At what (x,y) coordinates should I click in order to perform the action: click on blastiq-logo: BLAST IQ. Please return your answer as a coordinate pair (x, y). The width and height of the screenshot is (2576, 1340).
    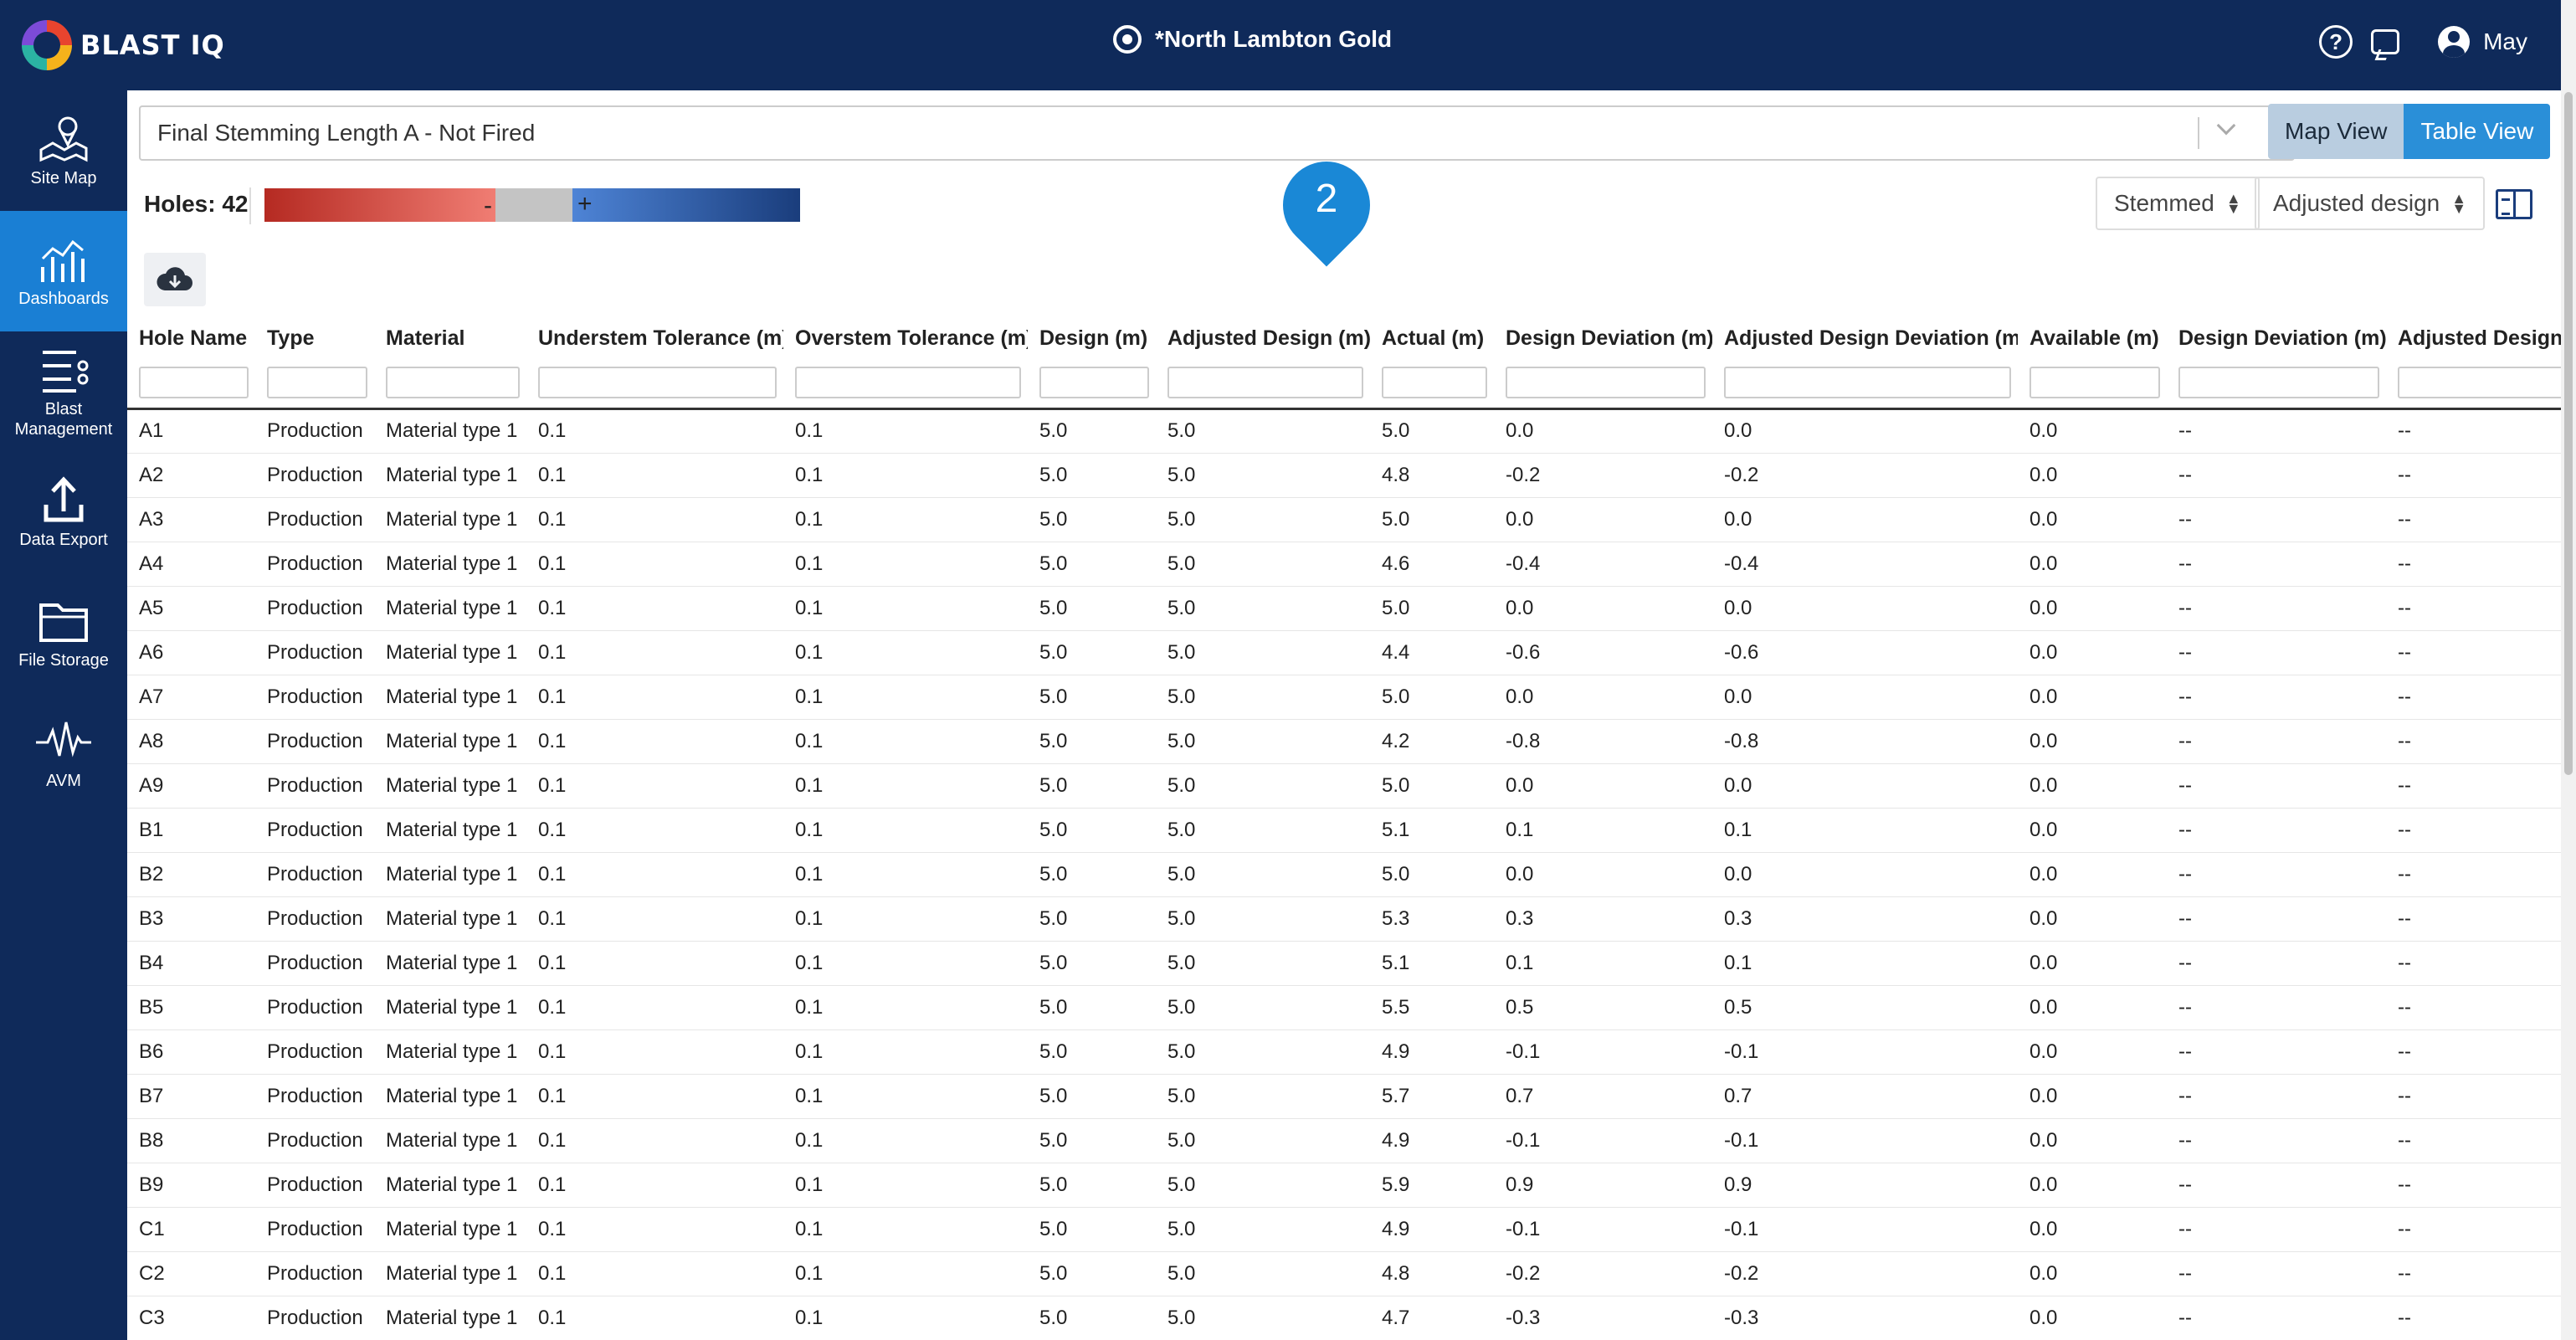
    Looking at the image, I should click on (123, 45).